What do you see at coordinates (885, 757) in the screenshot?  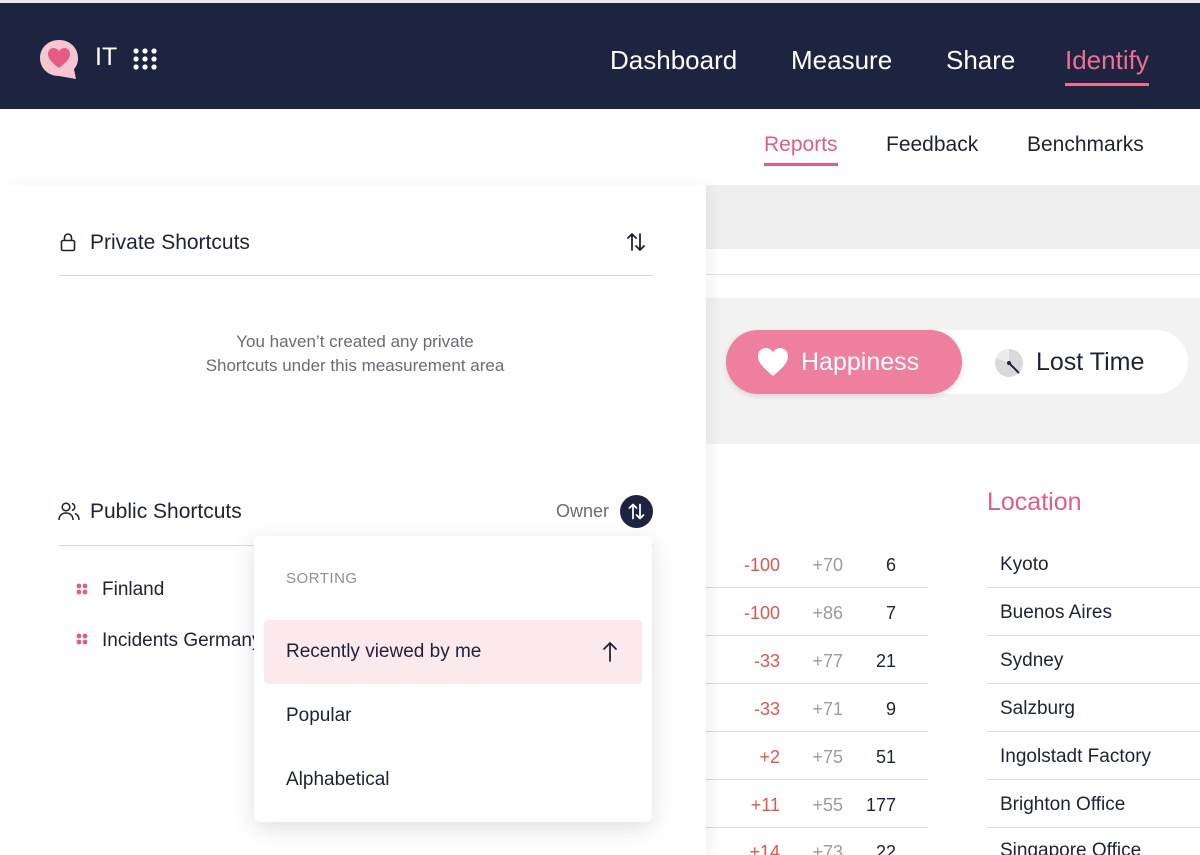 I see `response-count: 51` at bounding box center [885, 757].